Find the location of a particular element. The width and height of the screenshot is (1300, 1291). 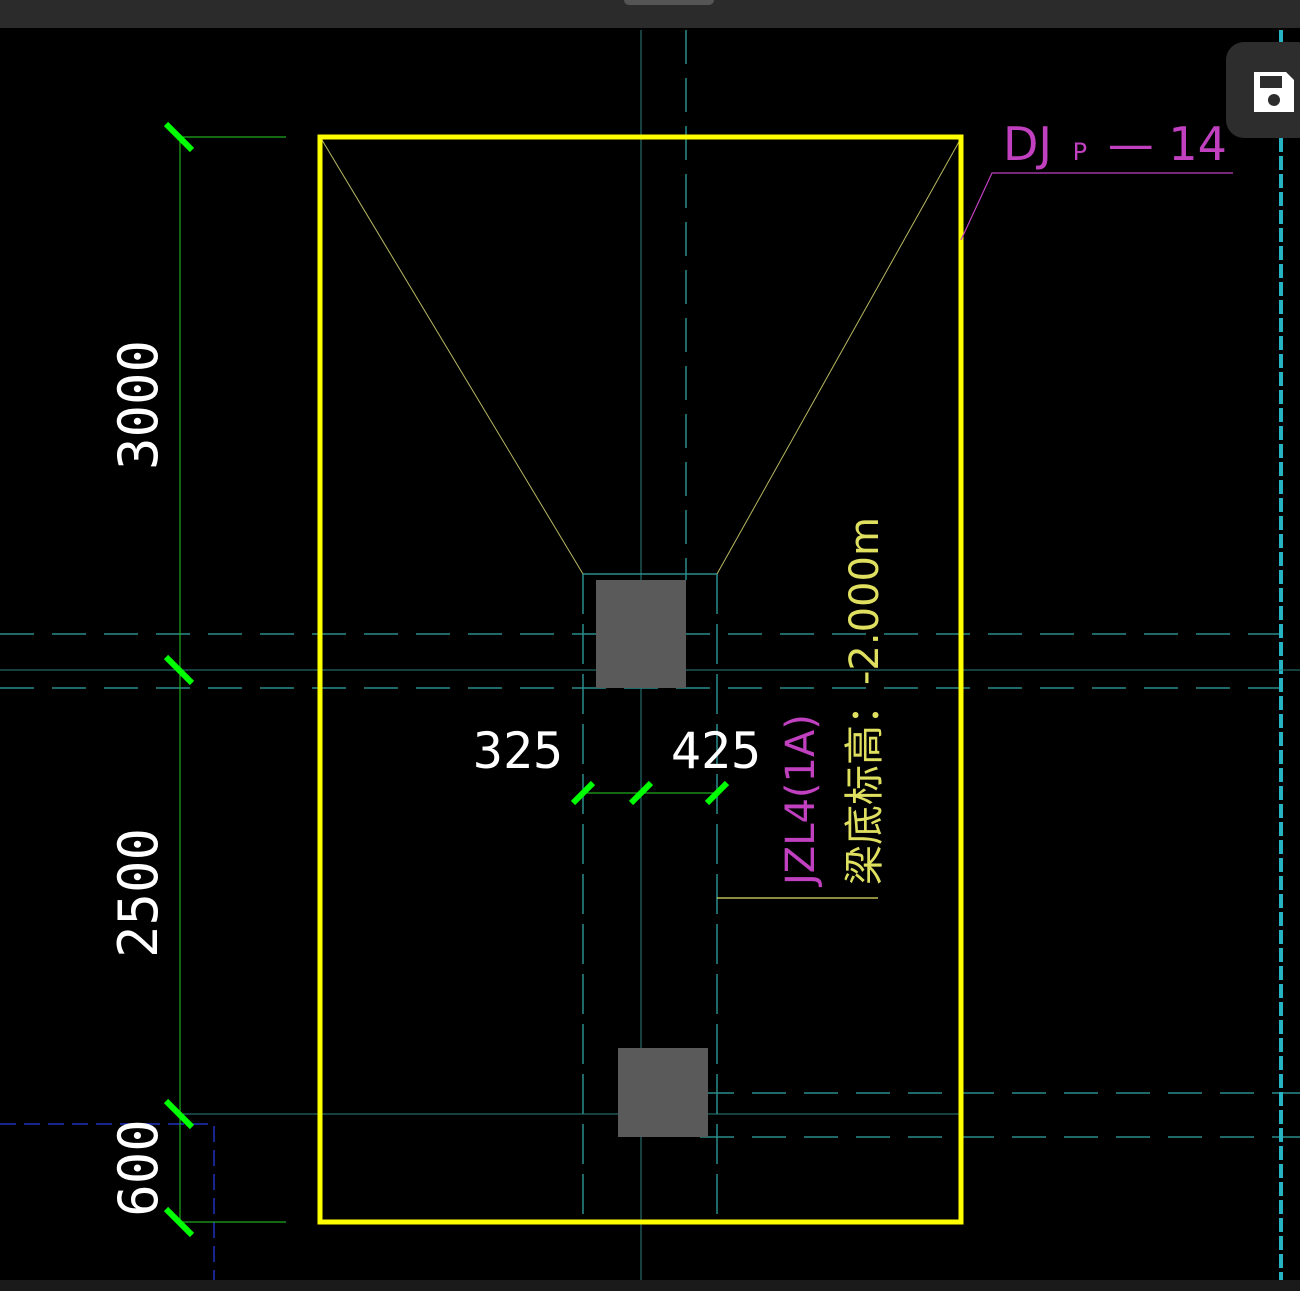

footing-label-leader is located at coordinates (1096, 206).